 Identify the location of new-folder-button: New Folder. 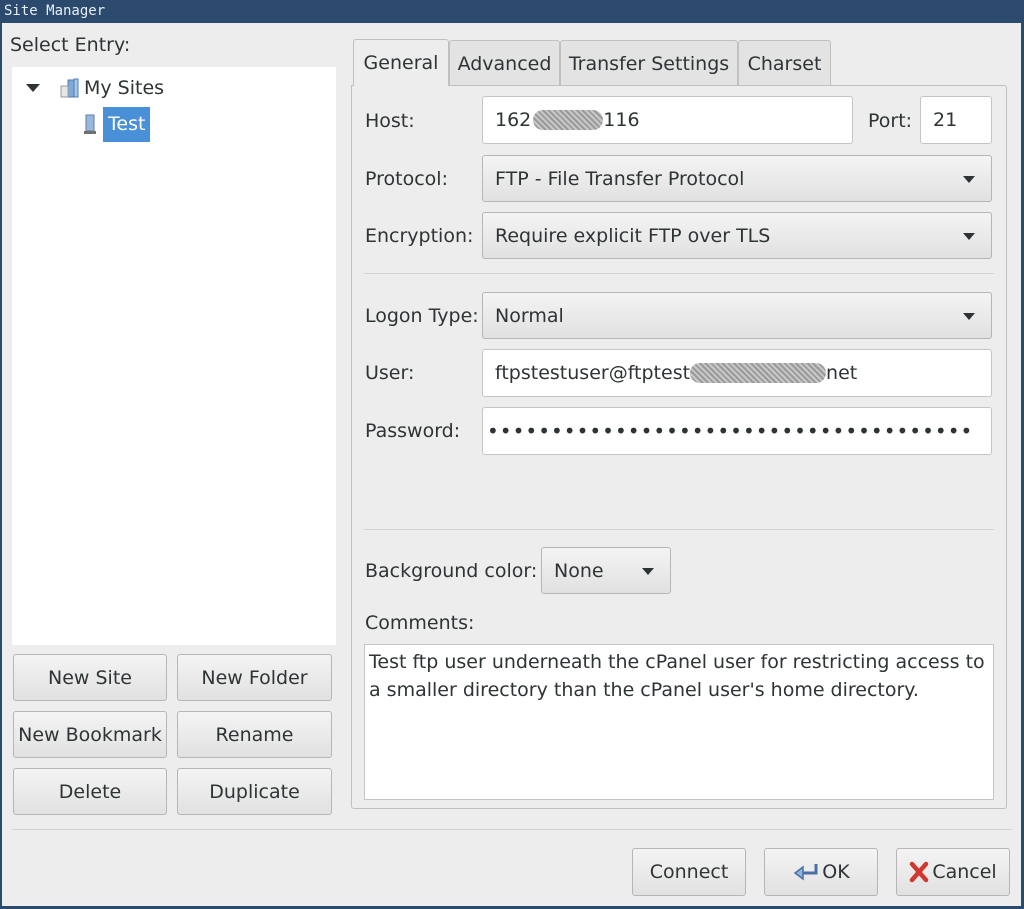
(254, 677).